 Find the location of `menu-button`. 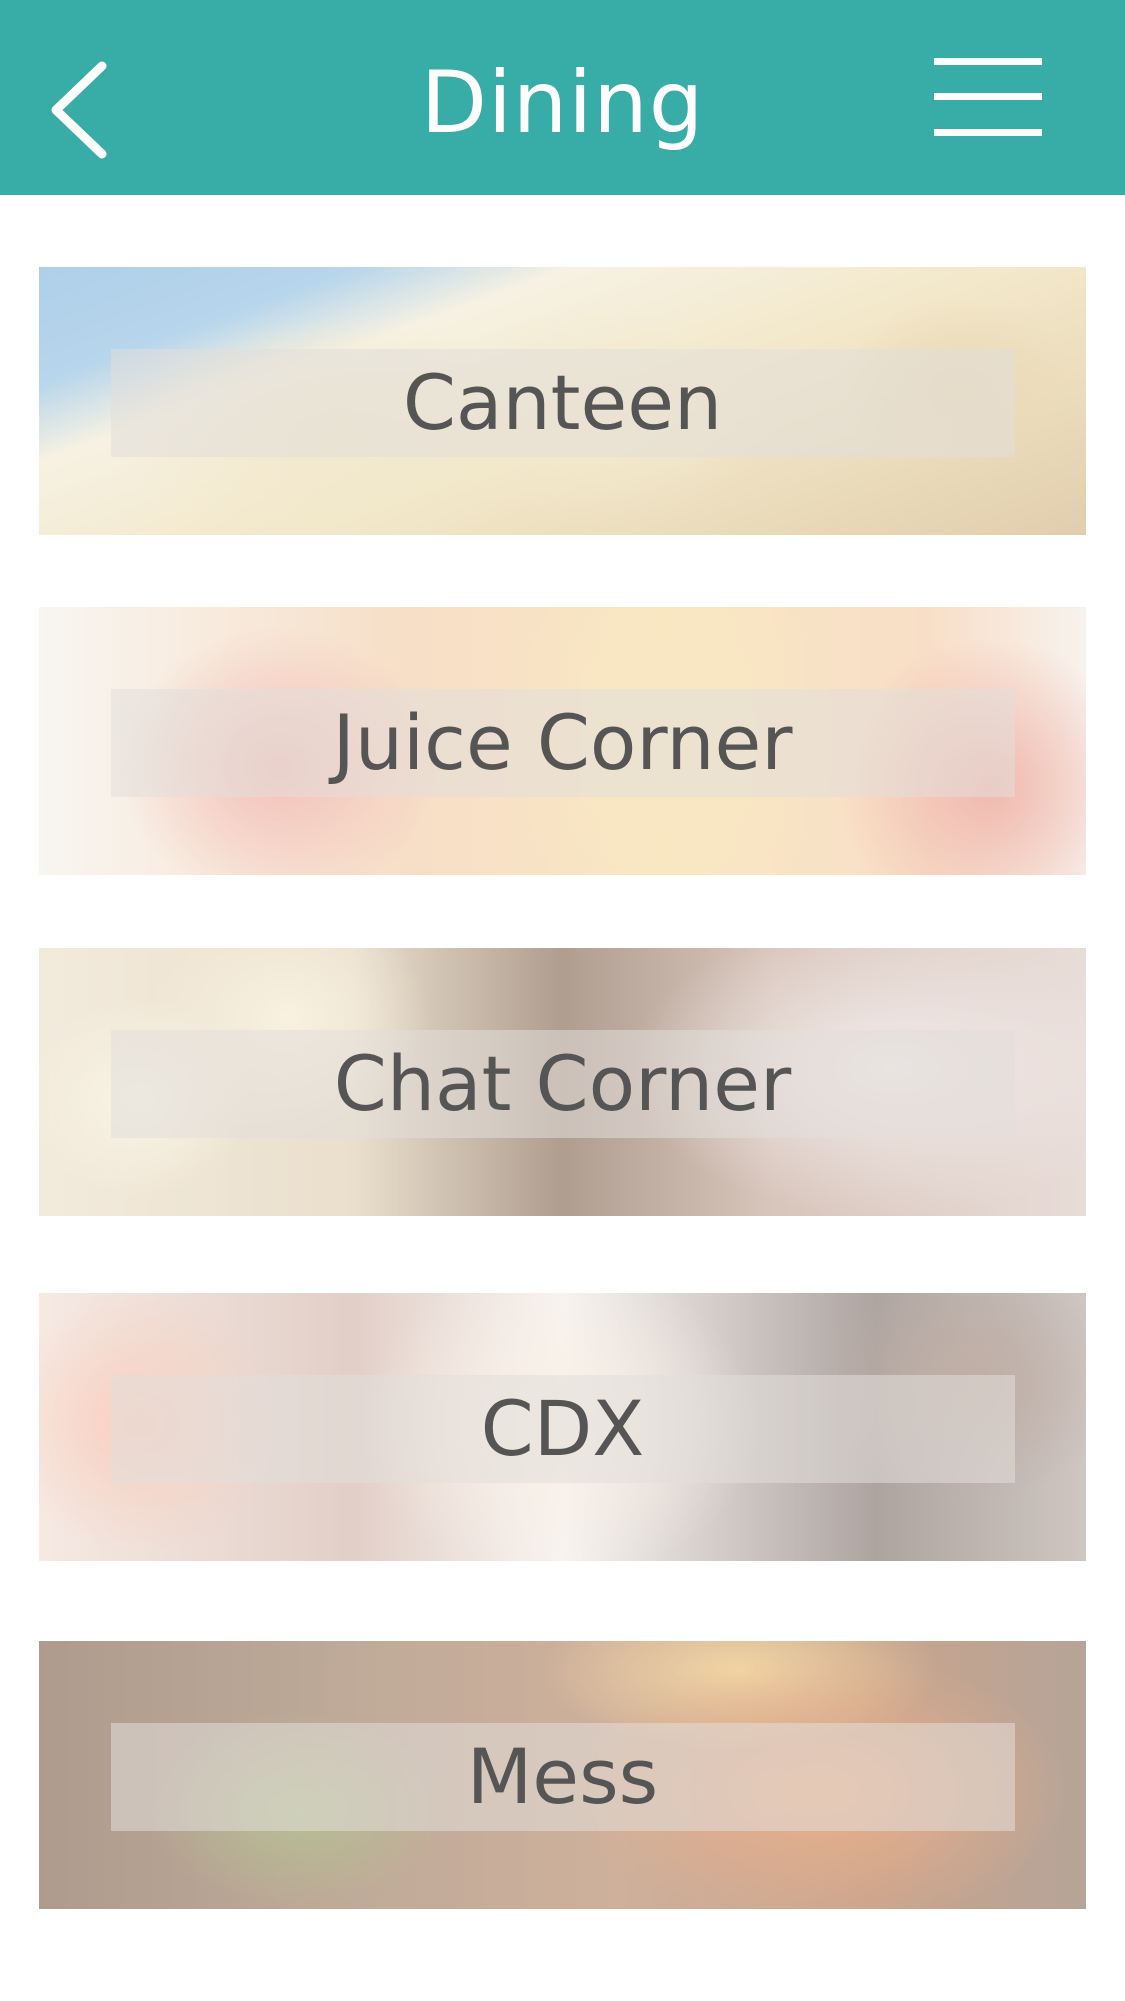

menu-button is located at coordinates (988, 97).